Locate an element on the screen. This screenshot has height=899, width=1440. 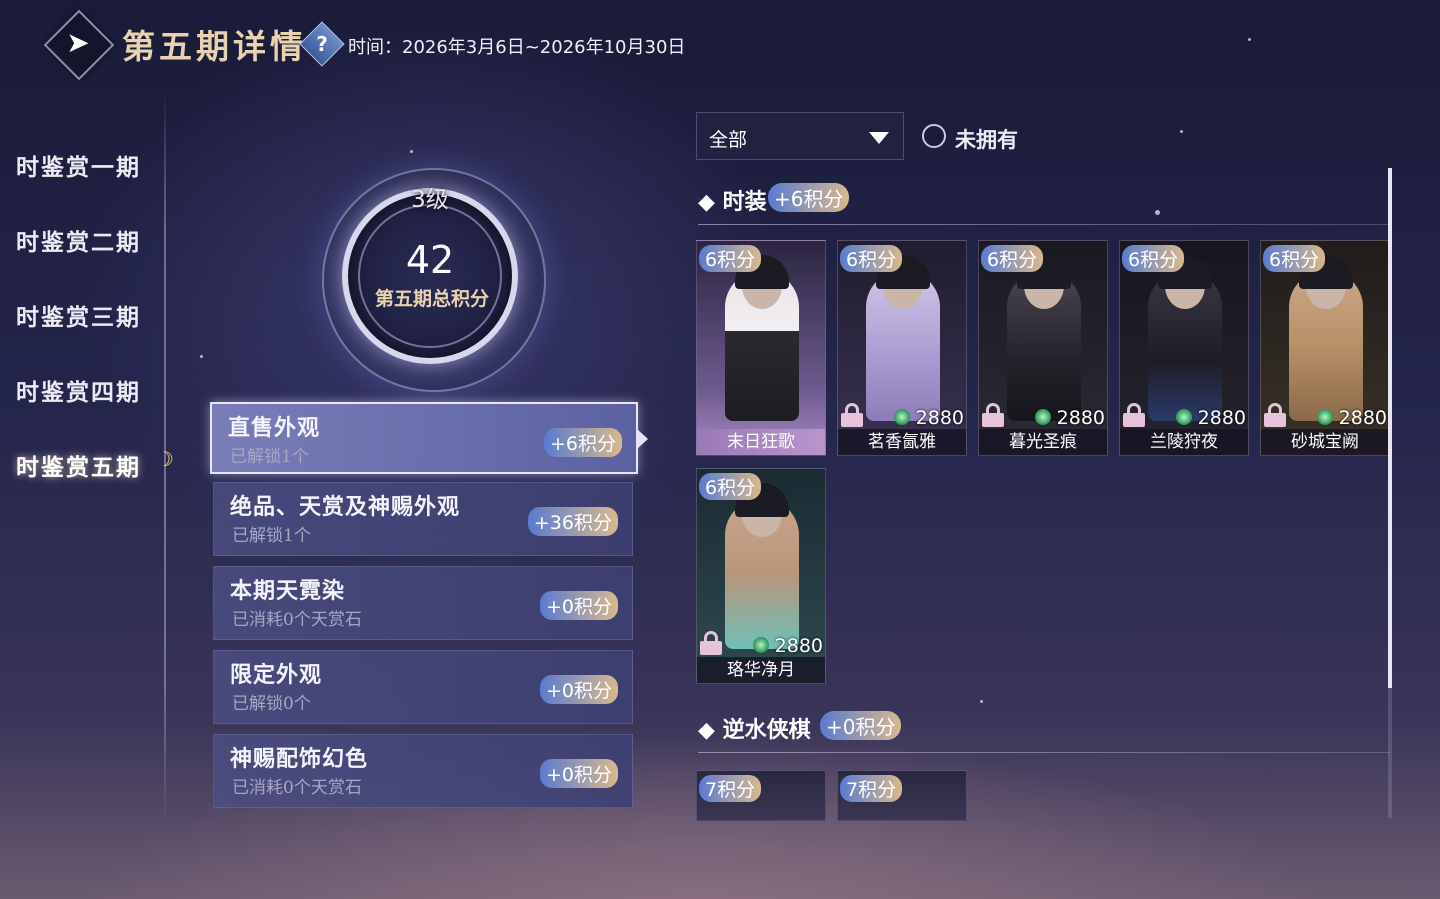
not-owned-label: 未拥有 is located at coordinates (986, 139).